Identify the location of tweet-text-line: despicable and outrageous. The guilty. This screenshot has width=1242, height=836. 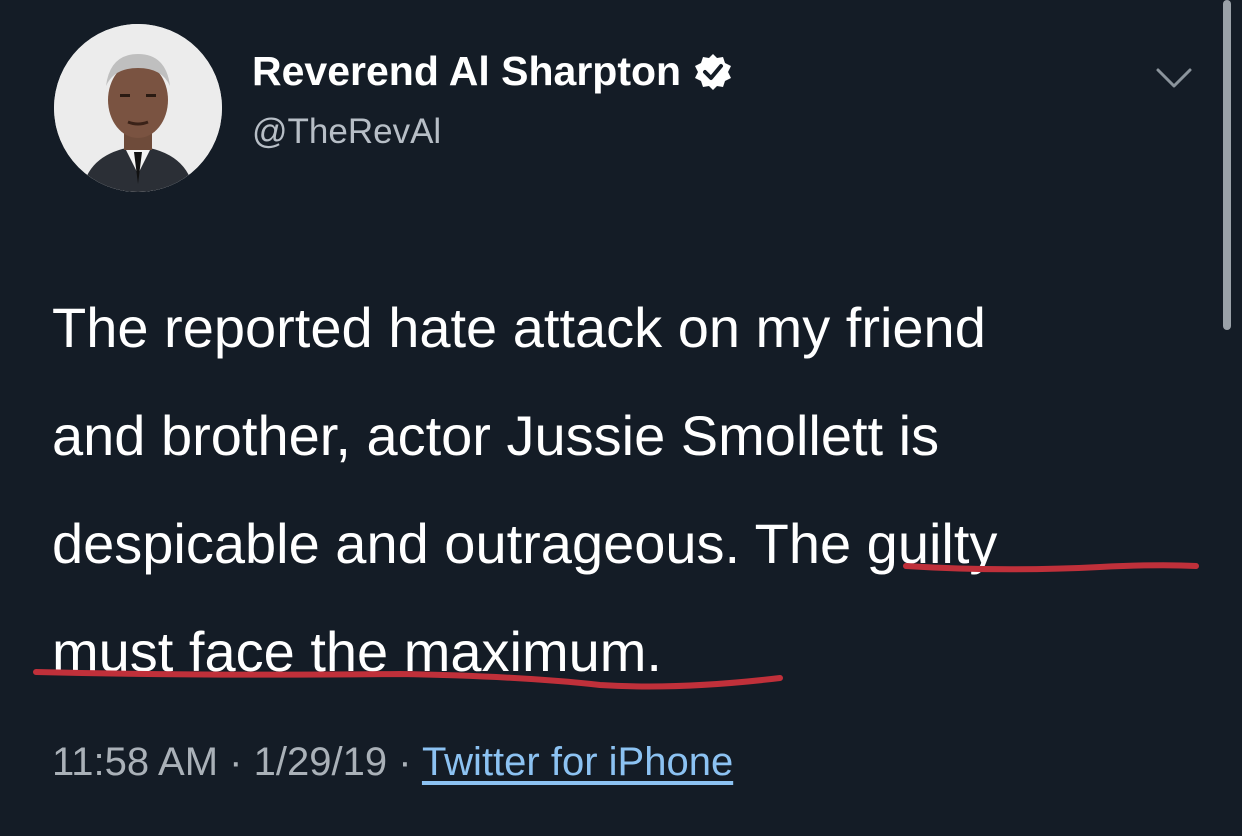
(525, 543).